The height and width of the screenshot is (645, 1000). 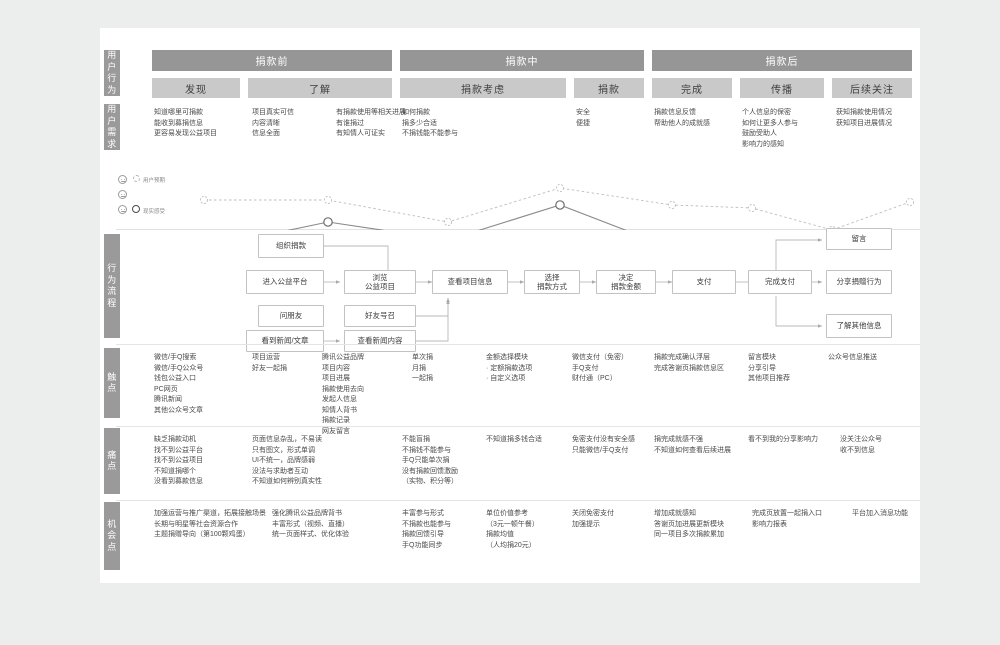 I want to click on stage-bar-donate: 捐款, so click(x=609, y=88).